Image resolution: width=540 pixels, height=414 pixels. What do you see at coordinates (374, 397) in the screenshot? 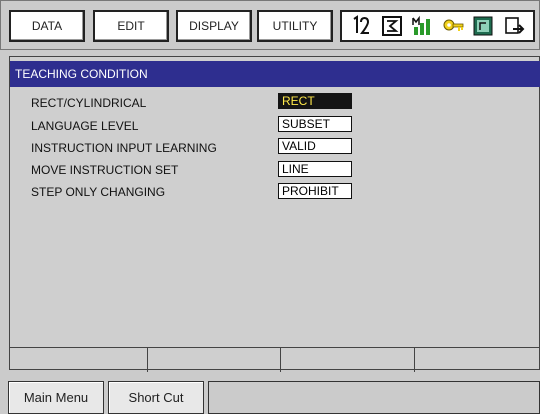
I see `message-area` at bounding box center [374, 397].